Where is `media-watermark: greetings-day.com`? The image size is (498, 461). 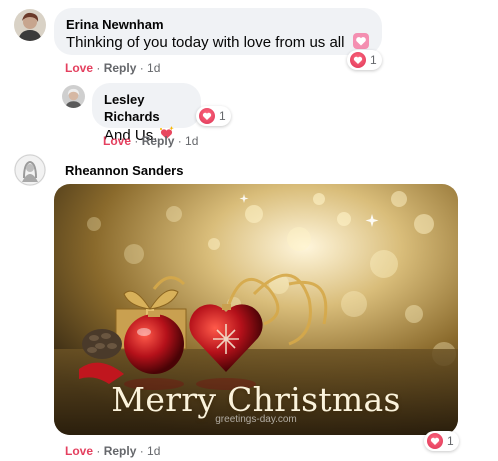
media-watermark: greetings-day.com is located at coordinates (256, 419).